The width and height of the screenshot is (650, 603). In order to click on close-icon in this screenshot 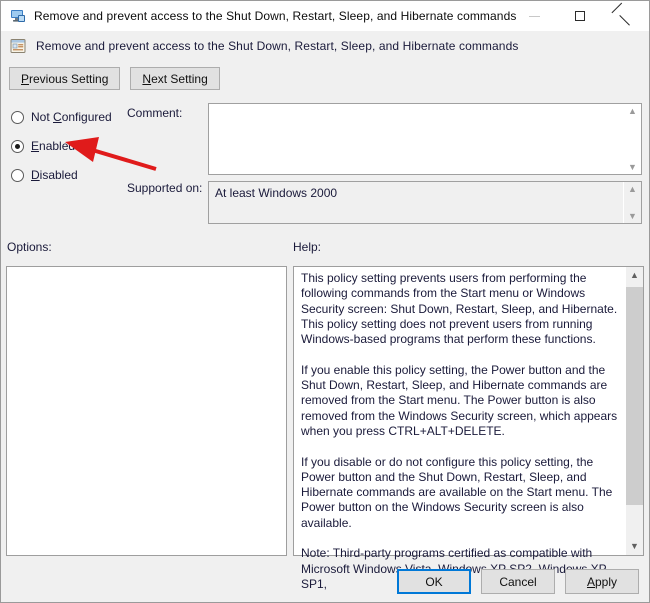, I will do `click(626, 16)`.